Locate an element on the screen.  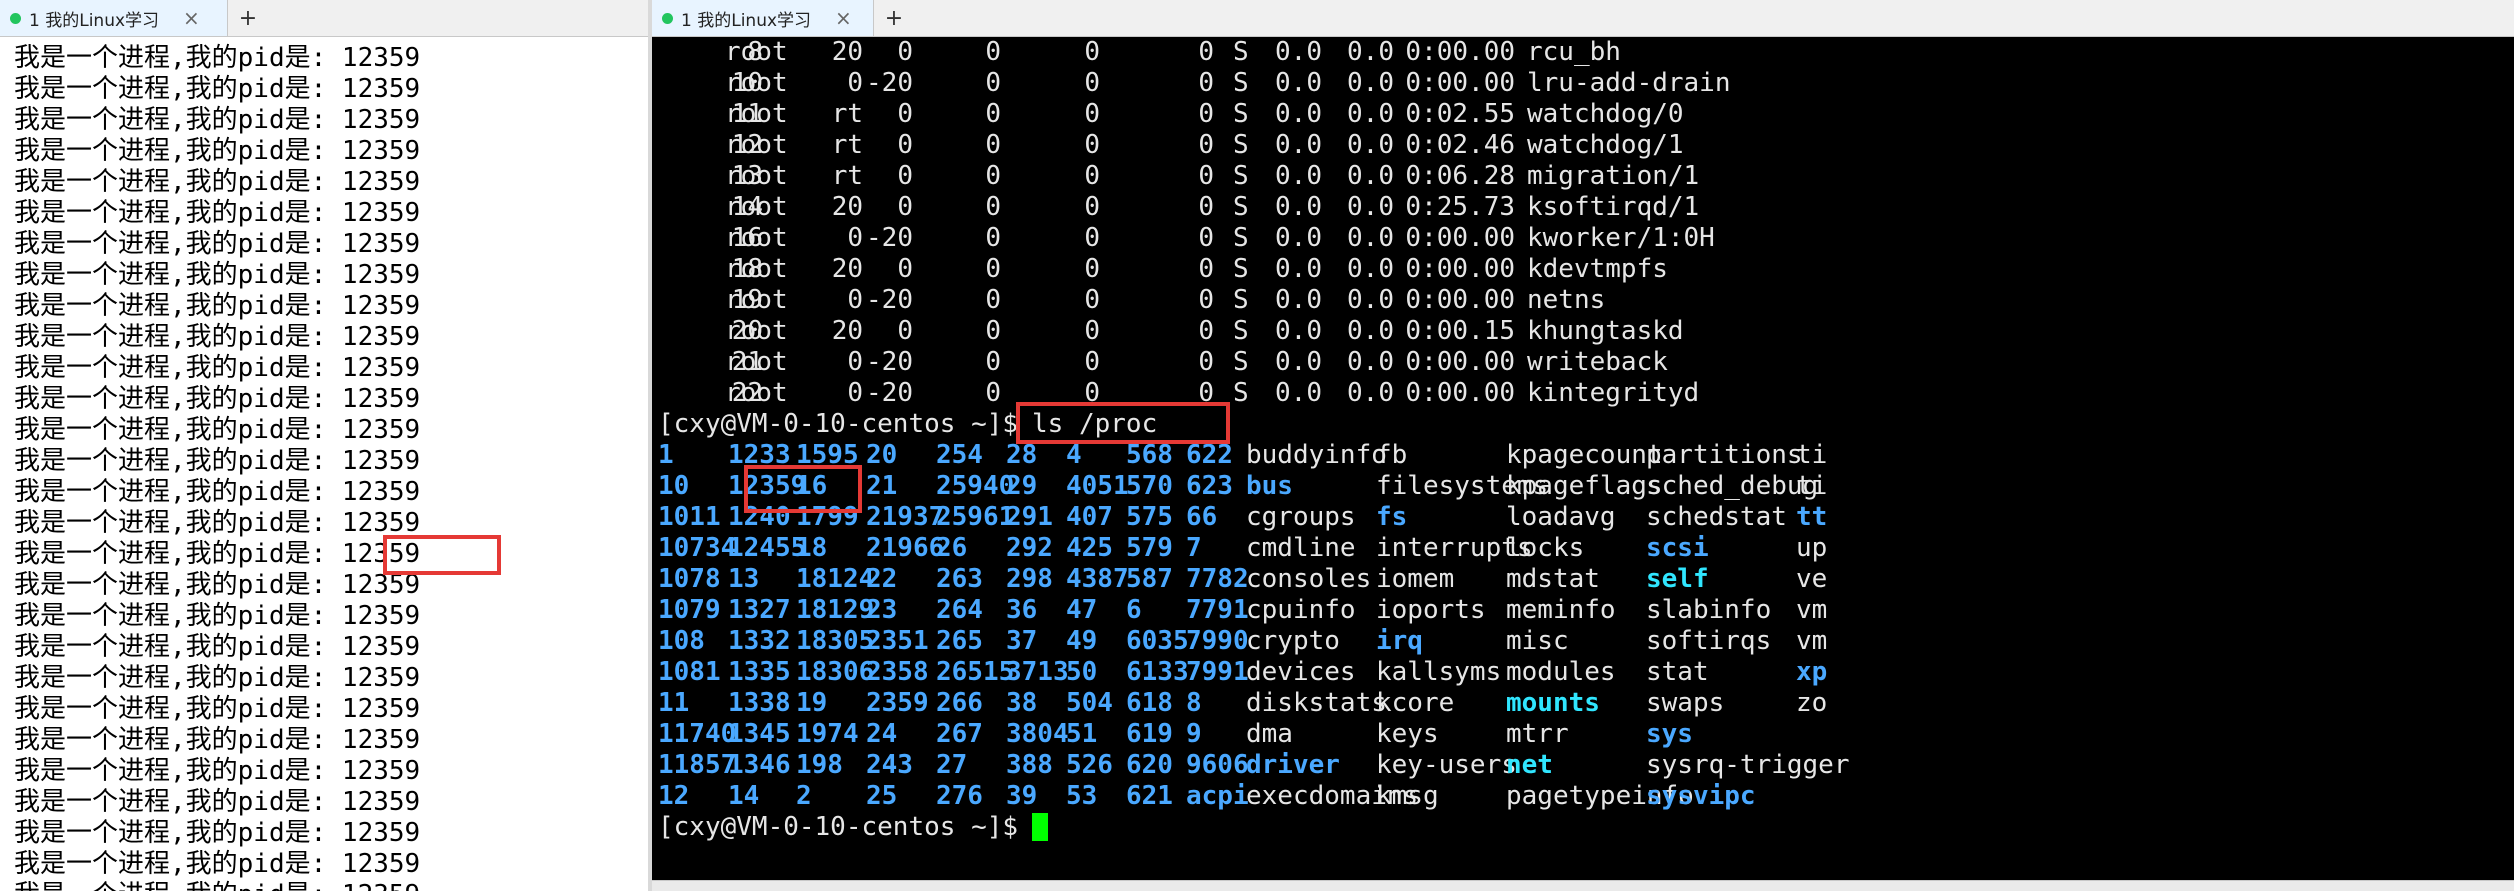
proc-entry: crypto is located at coordinates (1293, 641).